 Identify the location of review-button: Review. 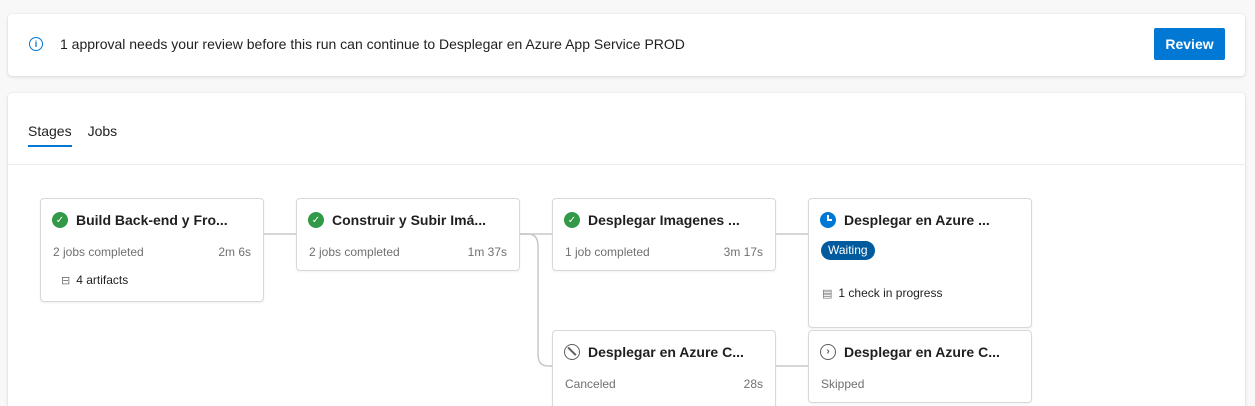
(1189, 44).